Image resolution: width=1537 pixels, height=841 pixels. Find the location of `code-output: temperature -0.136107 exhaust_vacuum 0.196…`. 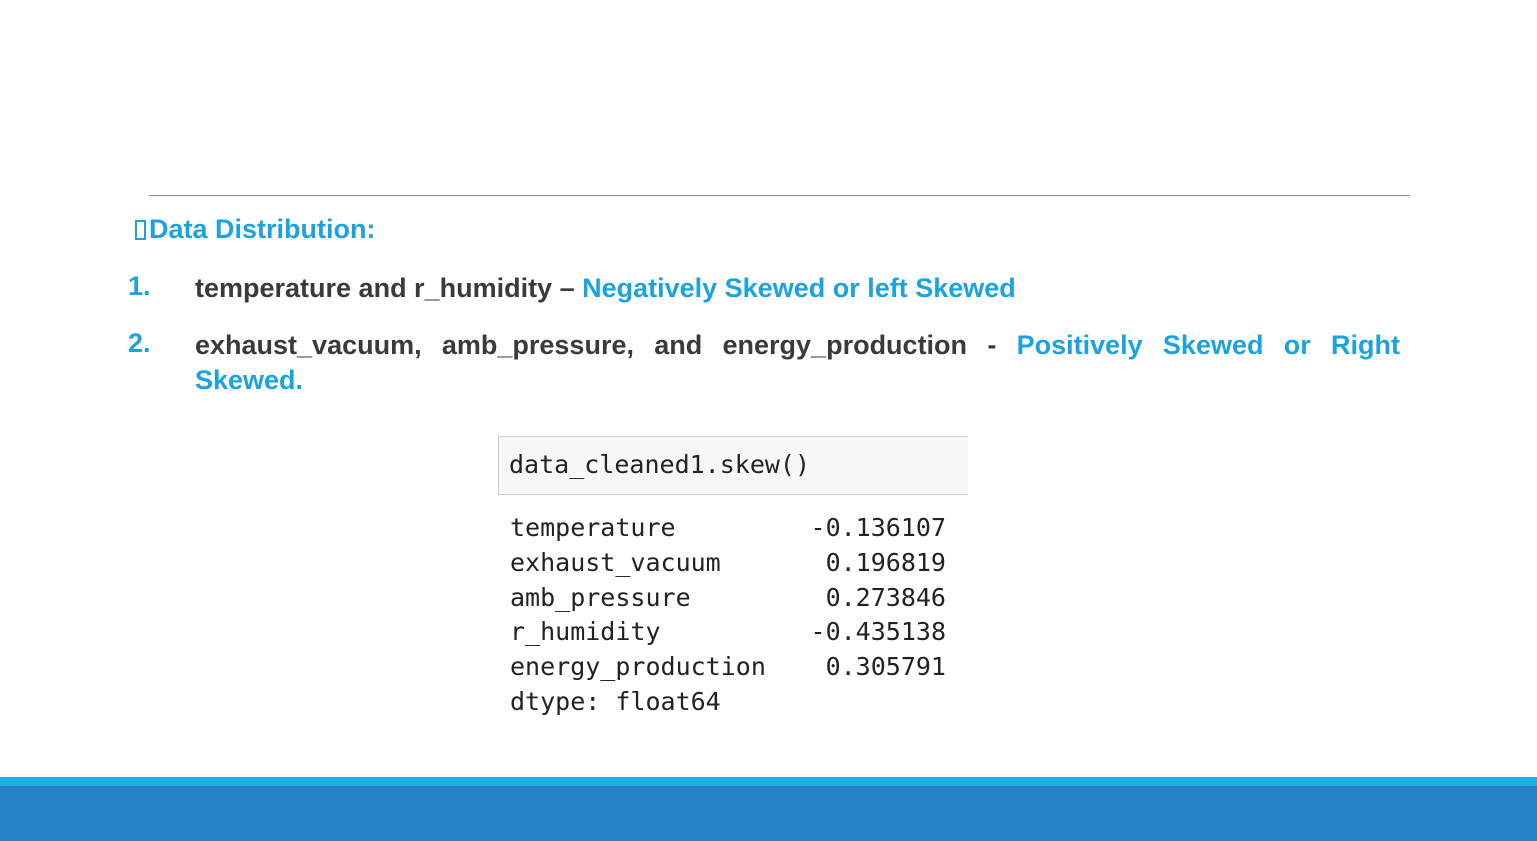

code-output: temperature -0.136107 exhaust_vacuum 0.196… is located at coordinates (728, 615).